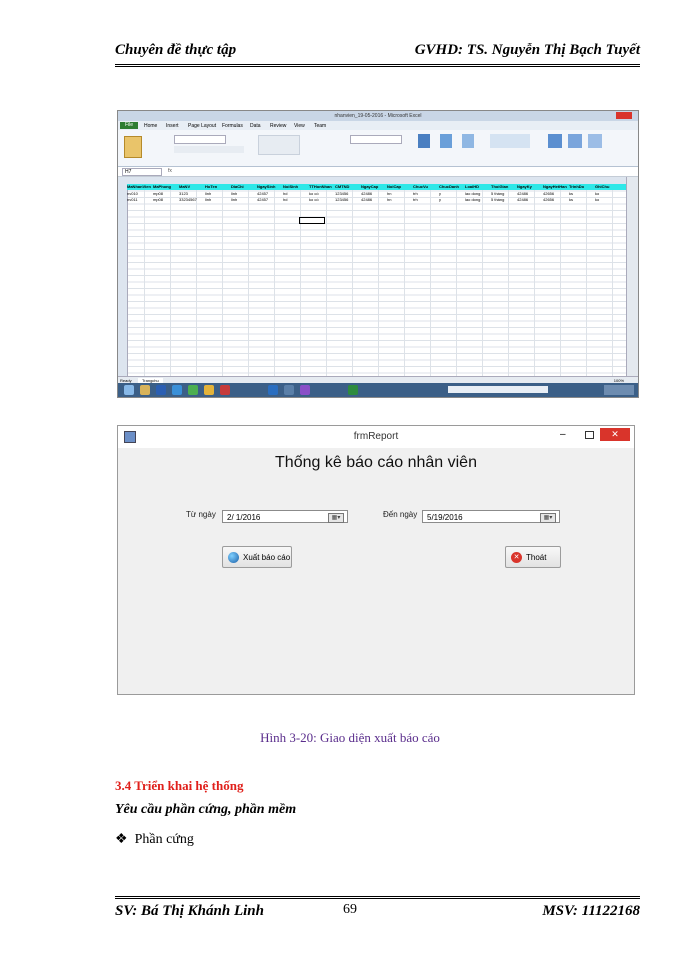  What do you see at coordinates (172, 126) in the screenshot?
I see `excel-tab-insert: Insert` at bounding box center [172, 126].